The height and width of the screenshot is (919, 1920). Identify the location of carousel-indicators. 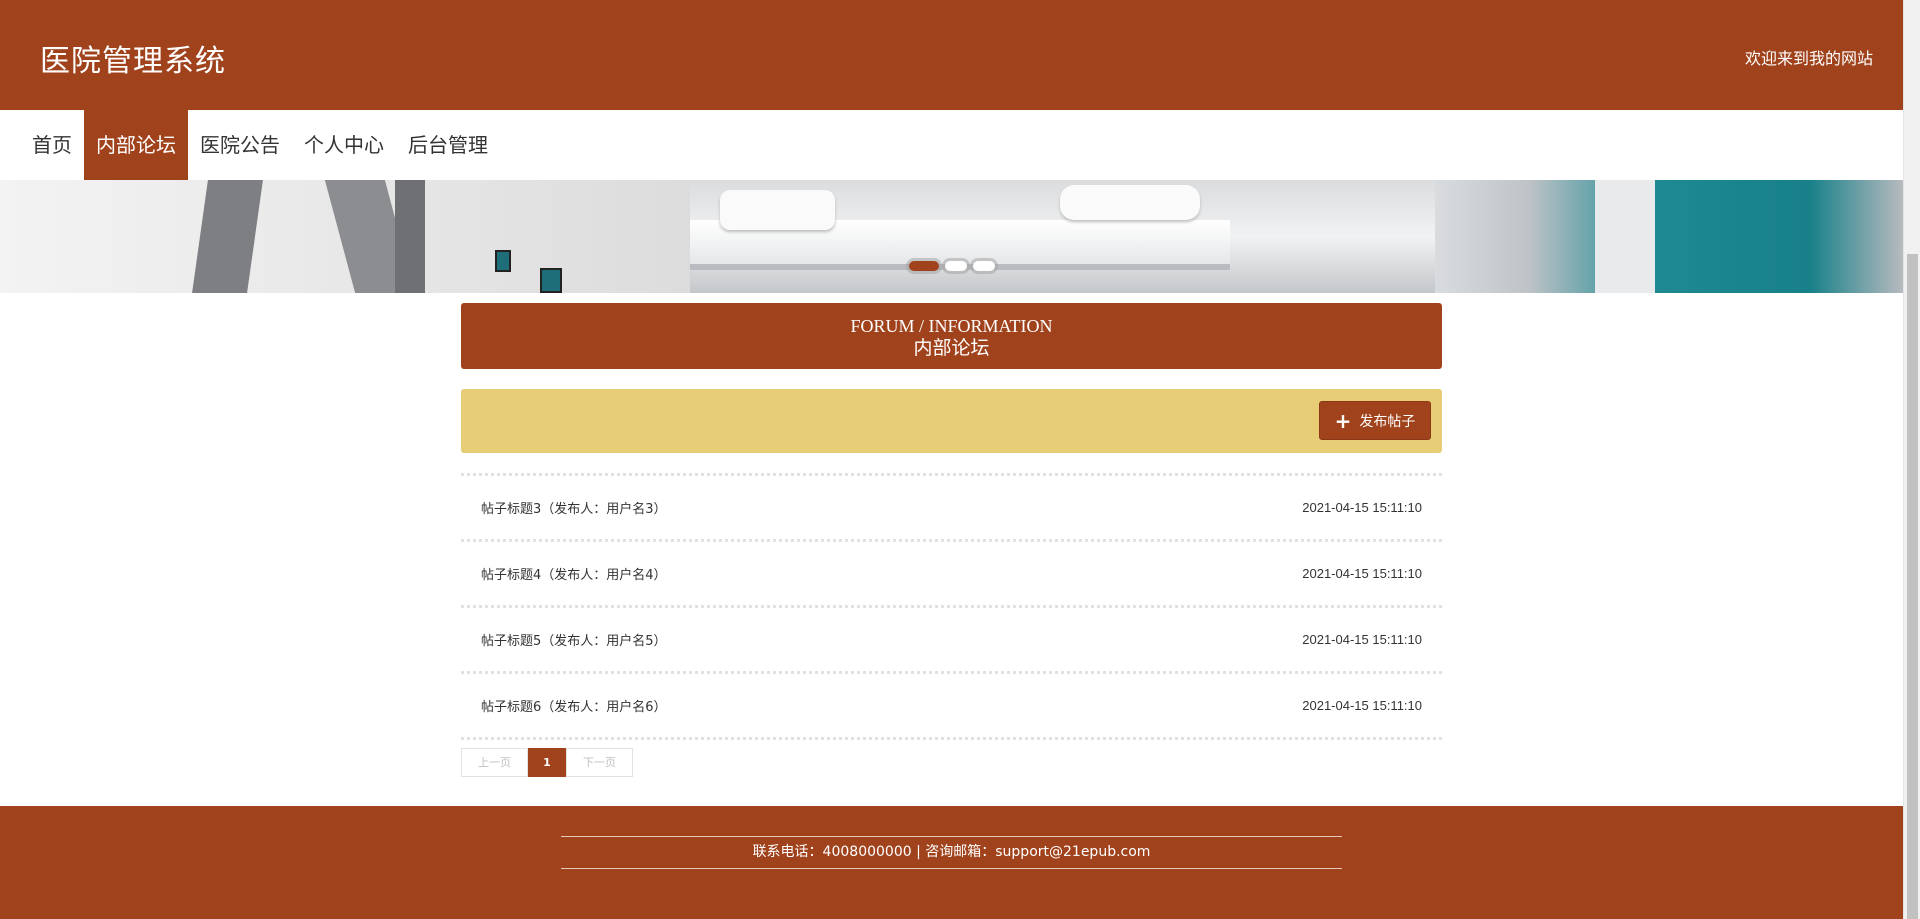
(951, 266).